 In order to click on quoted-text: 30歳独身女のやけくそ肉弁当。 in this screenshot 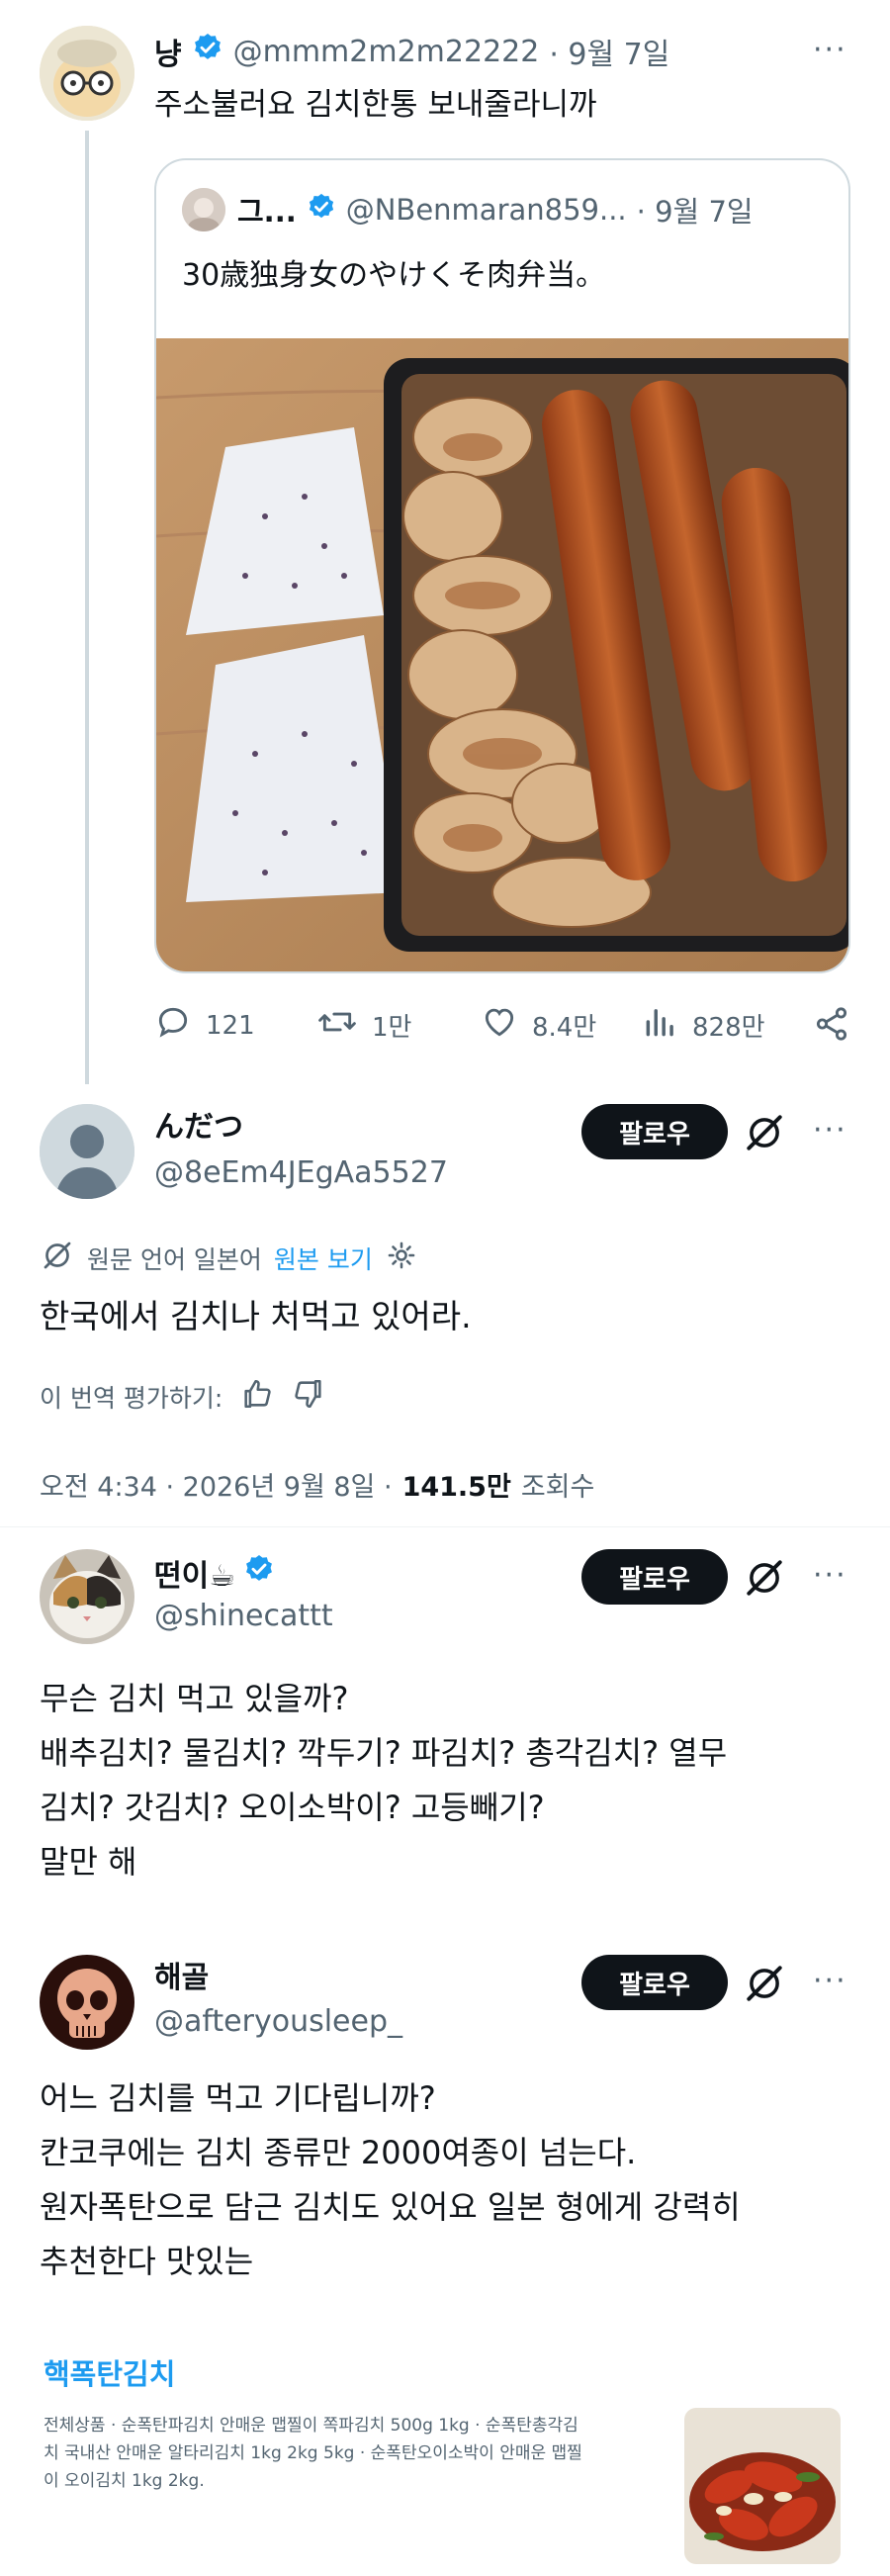, I will do `click(394, 275)`.